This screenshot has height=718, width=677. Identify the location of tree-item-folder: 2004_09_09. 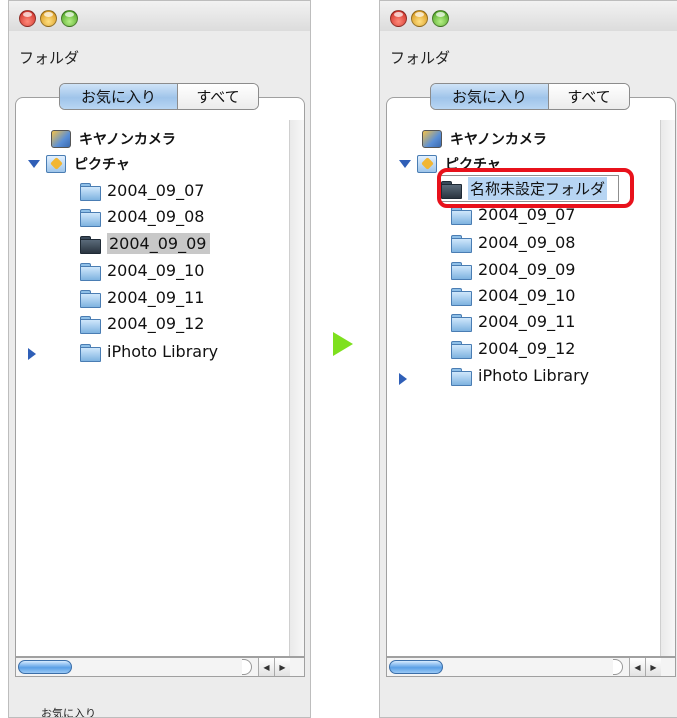
(513, 269).